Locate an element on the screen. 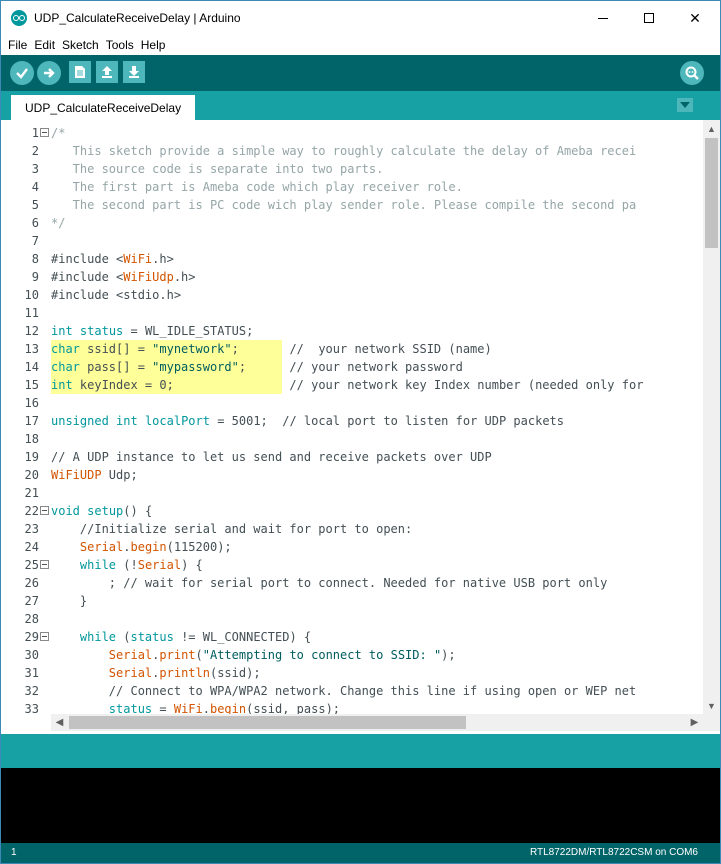 The image size is (721, 864). horizontal-scrollbar: ◀ ▶ is located at coordinates (377, 722).